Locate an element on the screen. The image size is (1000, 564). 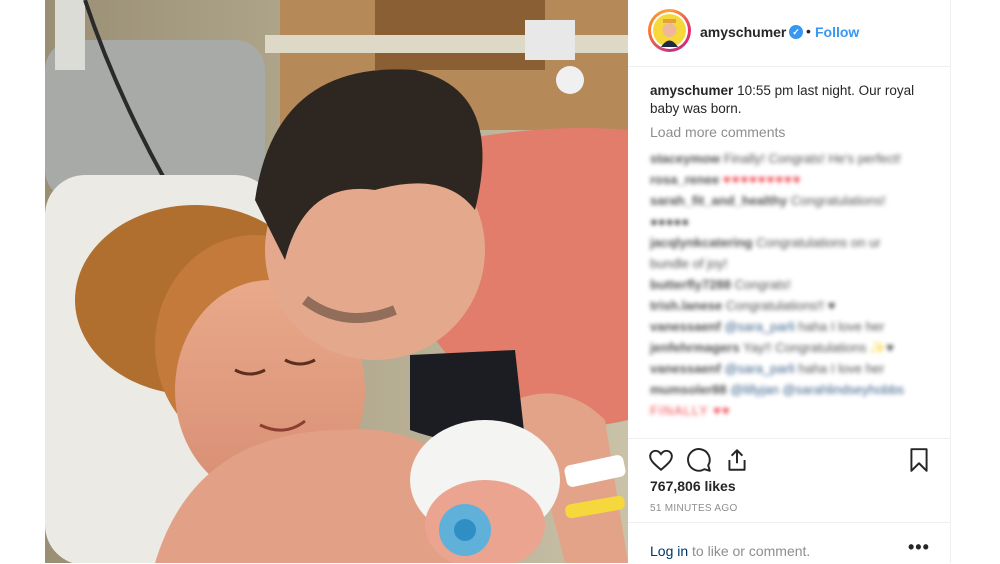
comment-item: FINALLY ♥♥ is located at coordinates (792, 410).